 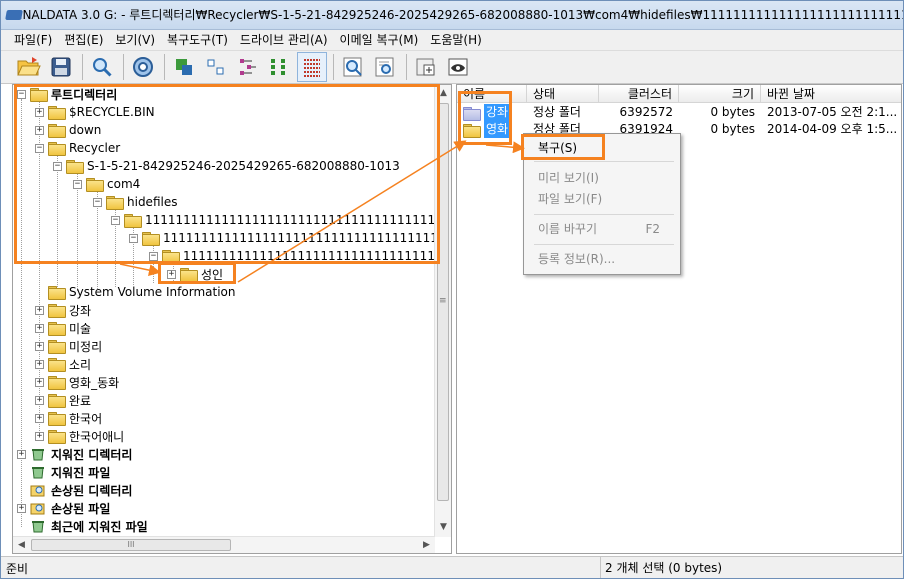 I want to click on menu-email-recovery: 이메일 복구(M), so click(x=379, y=40).